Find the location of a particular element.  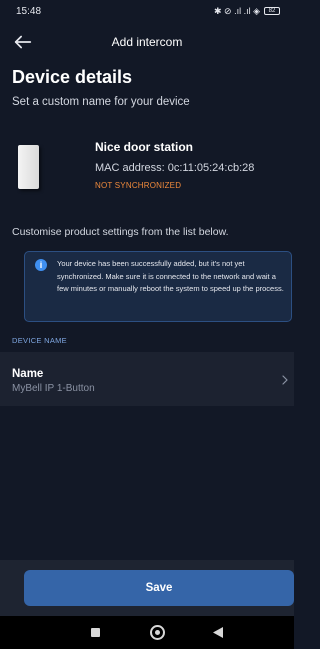

home-icon is located at coordinates (157, 632).